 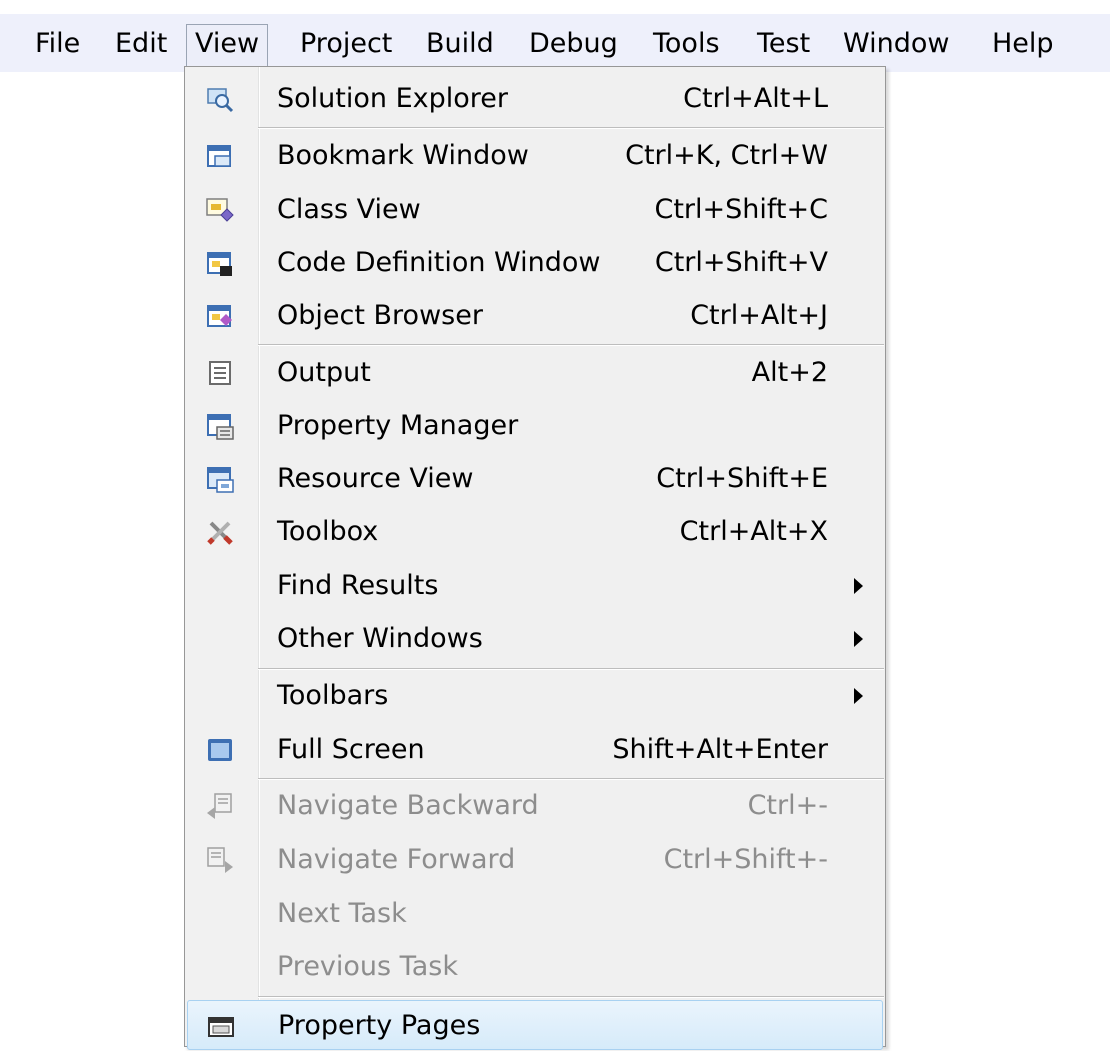 I want to click on output-icon, so click(x=220, y=373).